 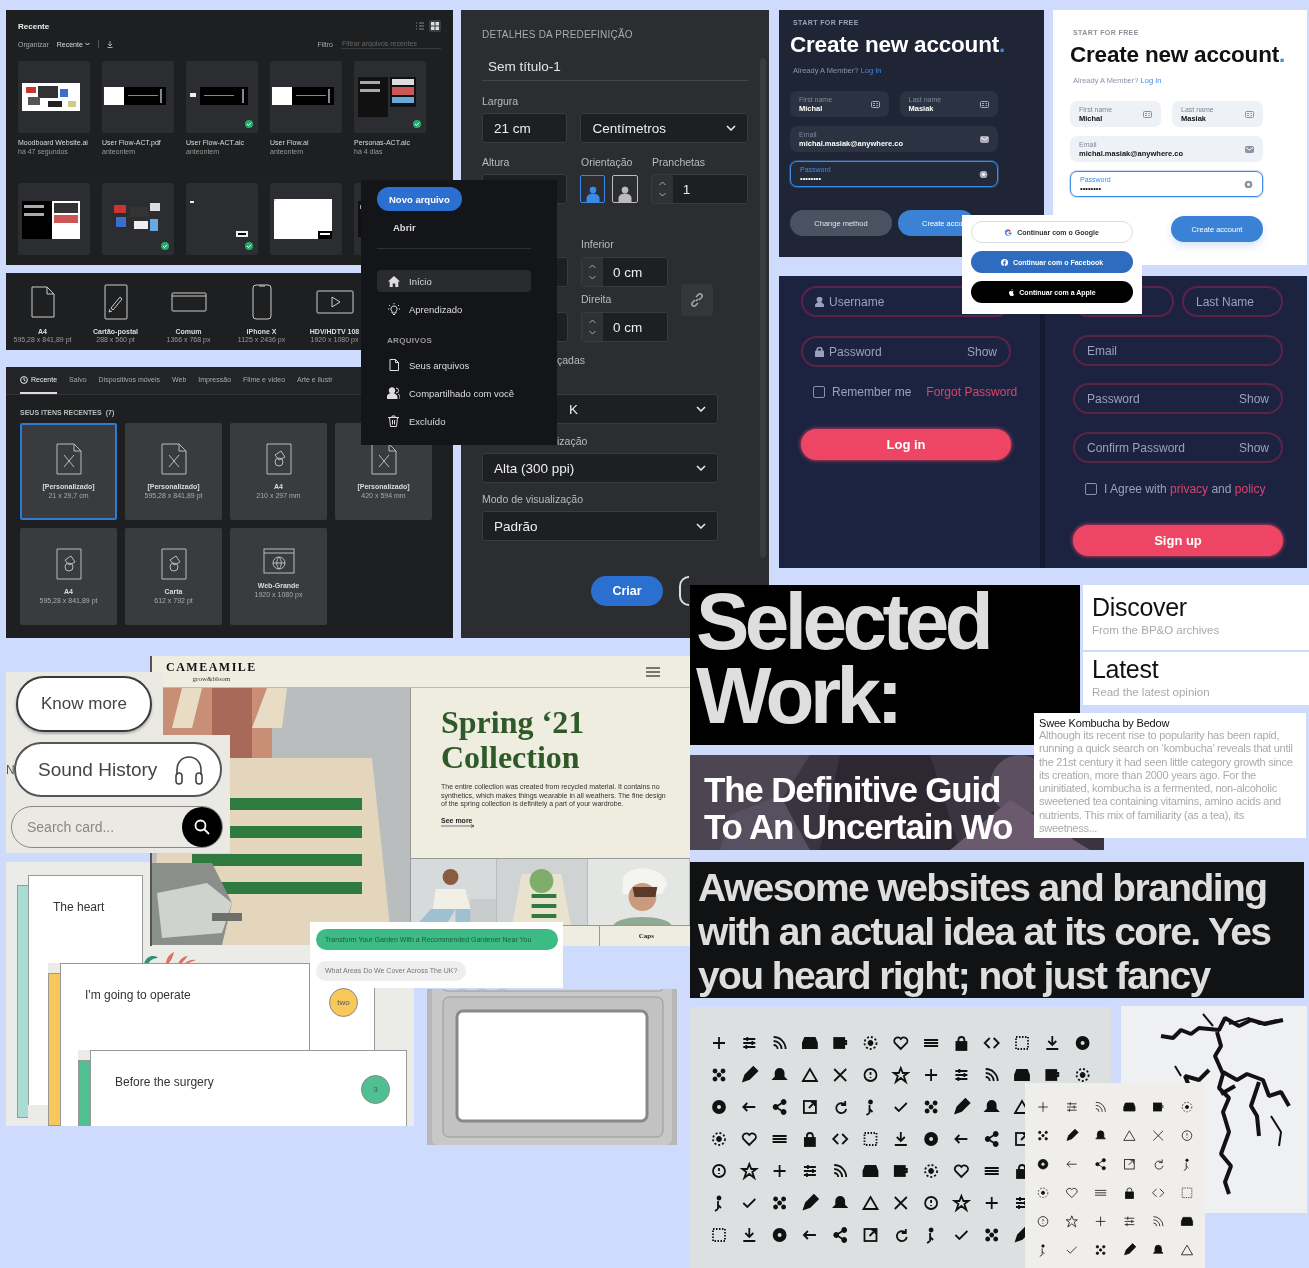 What do you see at coordinates (185, 1006) in the screenshot?
I see `step-card: I'm going to operate` at bounding box center [185, 1006].